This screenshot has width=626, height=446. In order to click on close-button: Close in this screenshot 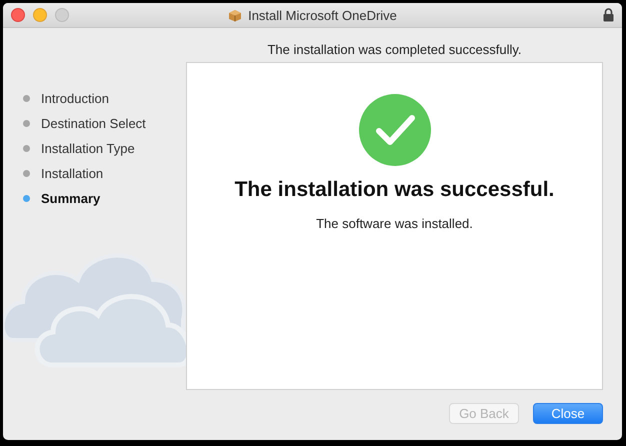, I will do `click(568, 413)`.